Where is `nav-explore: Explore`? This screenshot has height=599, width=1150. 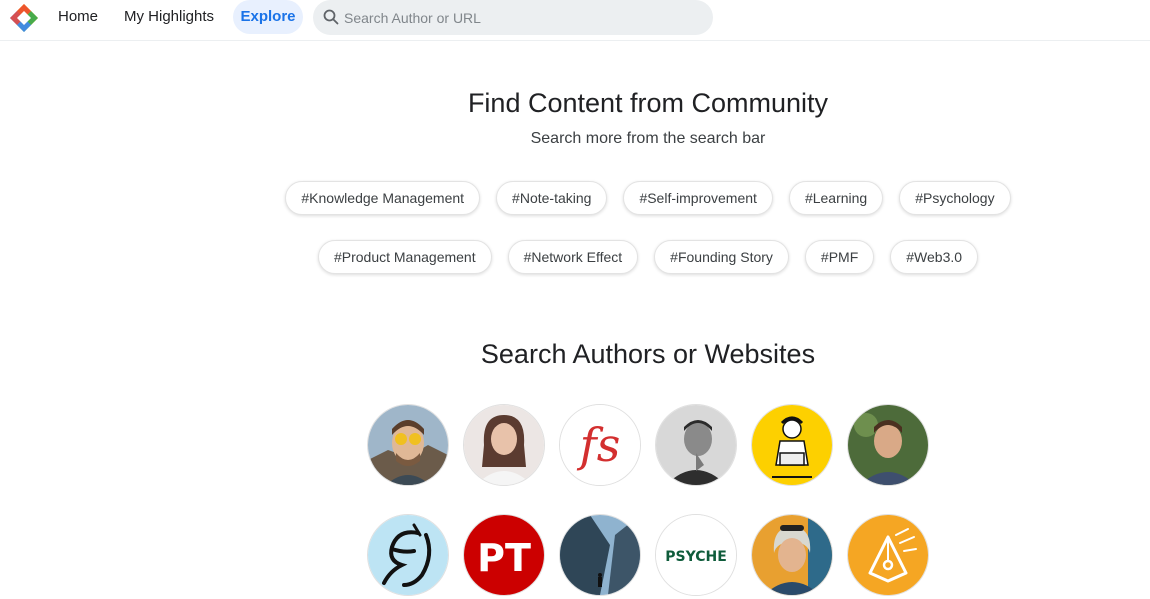
nav-explore: Explore is located at coordinates (268, 17).